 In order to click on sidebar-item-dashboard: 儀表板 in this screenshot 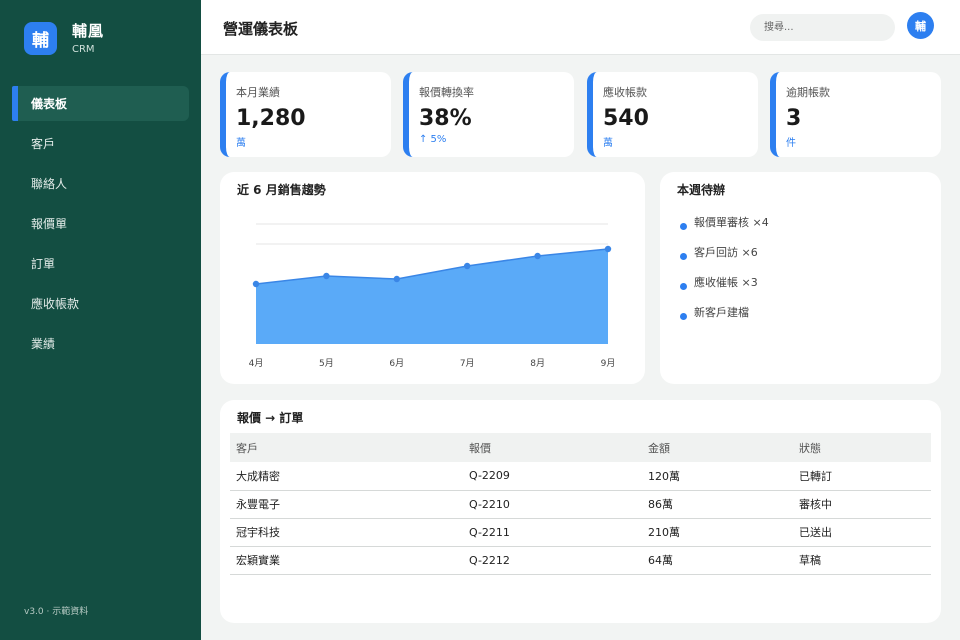, I will do `click(100, 103)`.